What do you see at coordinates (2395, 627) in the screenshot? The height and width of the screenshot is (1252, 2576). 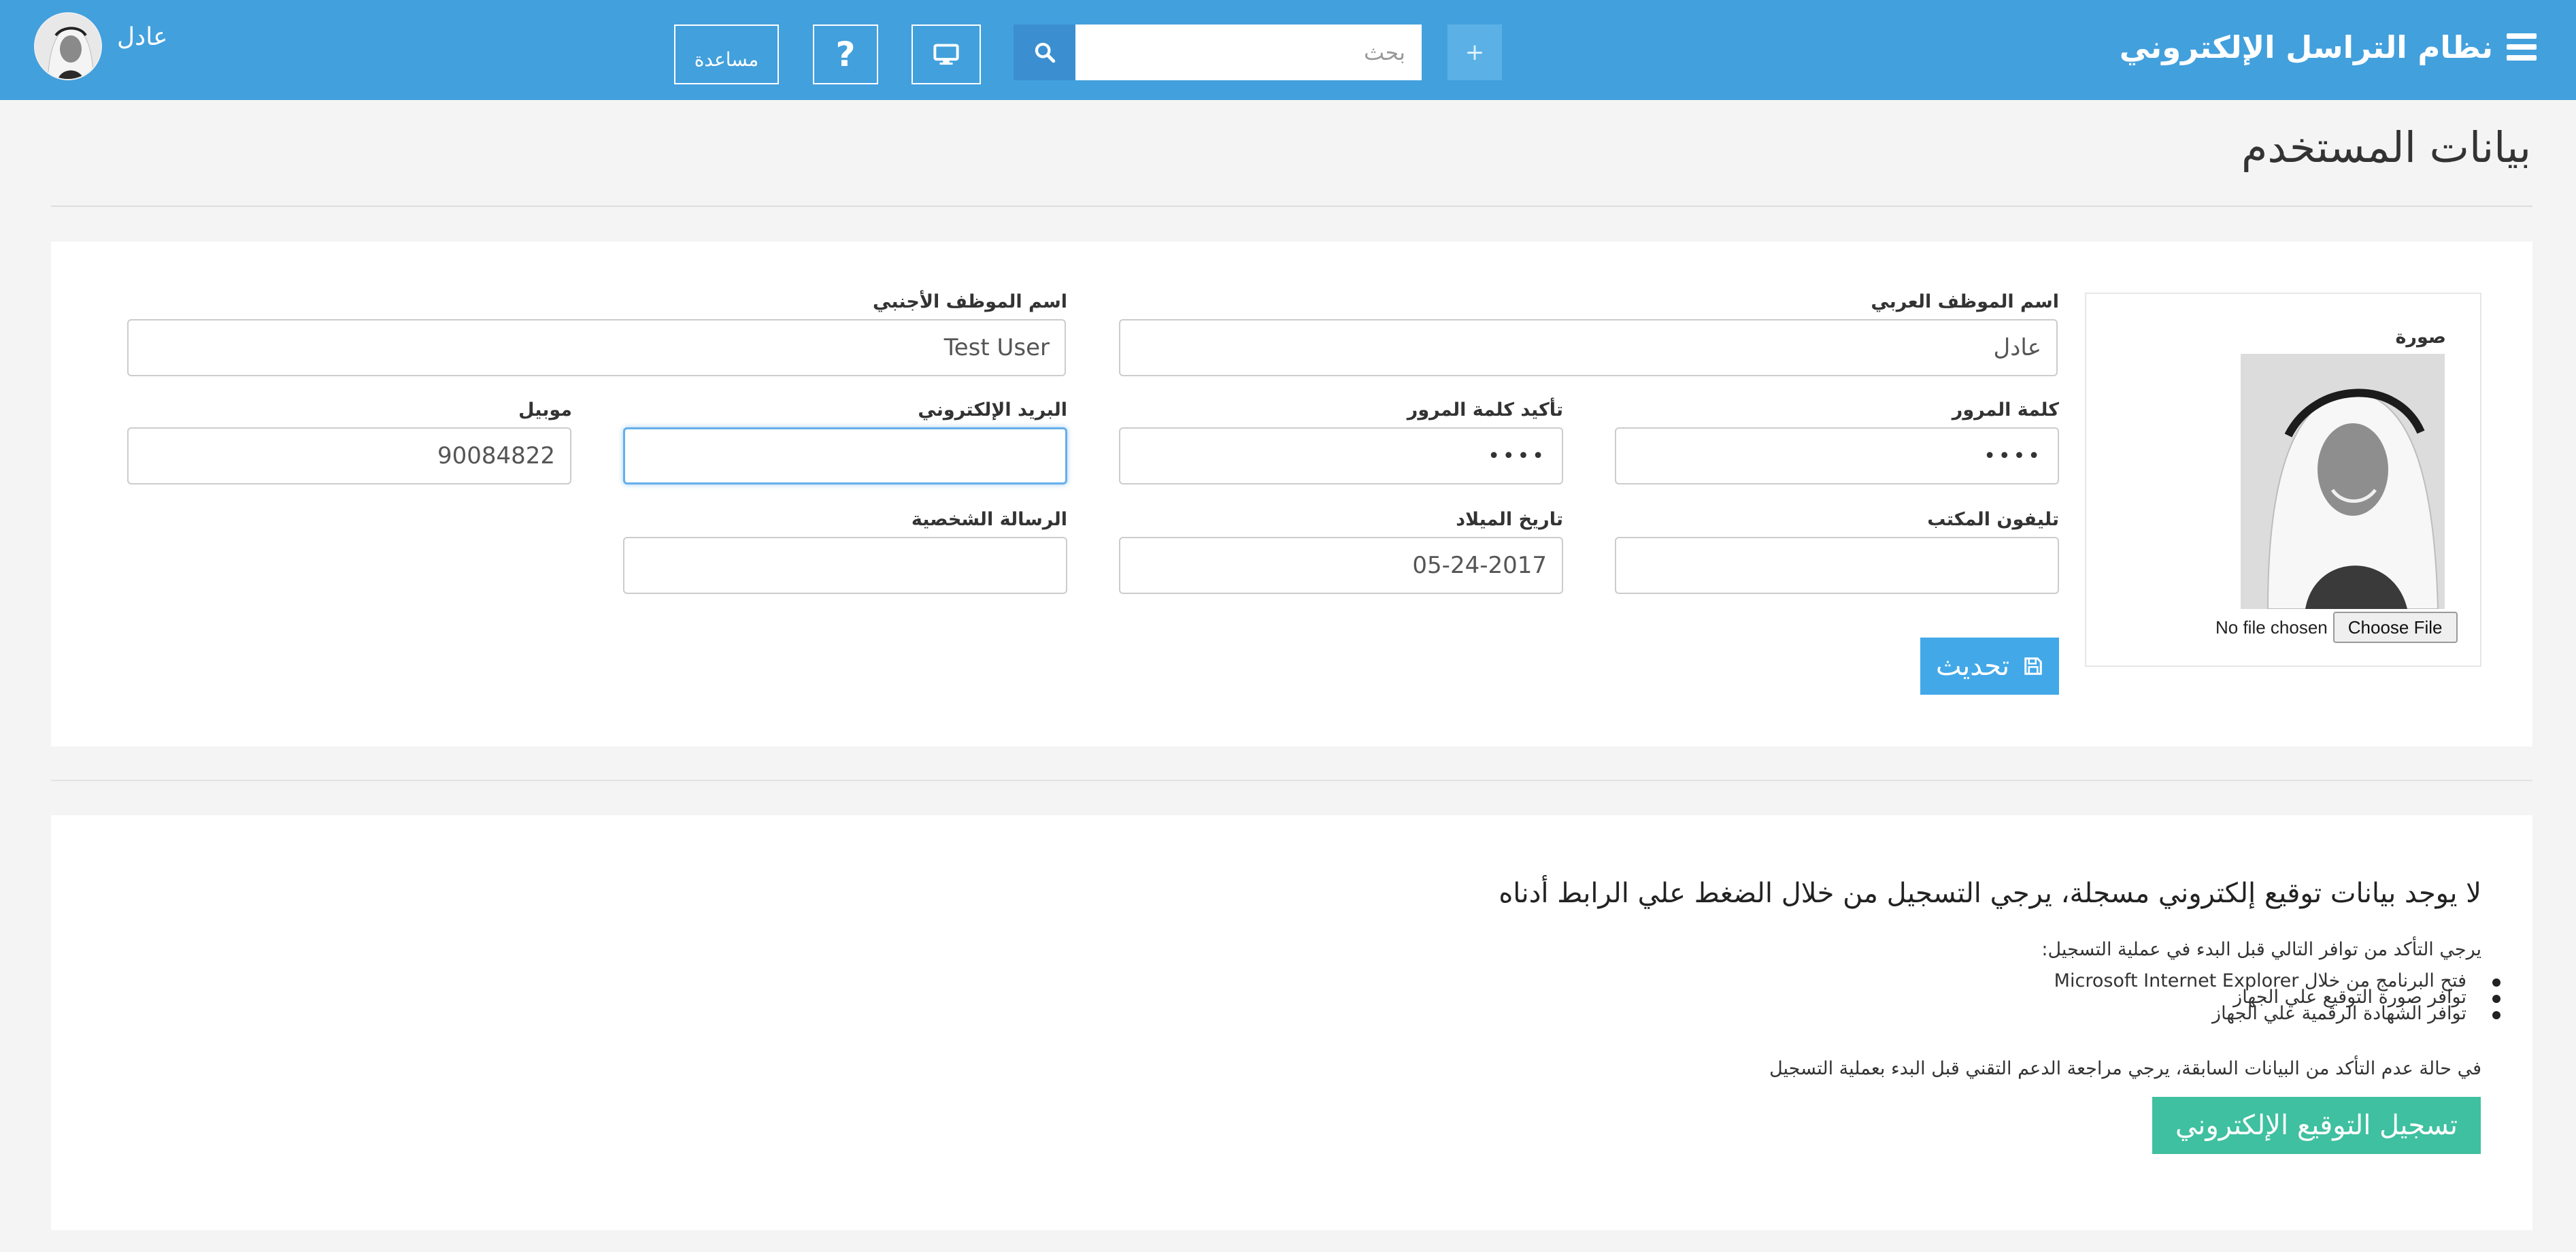 I see `choose-file-button: Choose File` at bounding box center [2395, 627].